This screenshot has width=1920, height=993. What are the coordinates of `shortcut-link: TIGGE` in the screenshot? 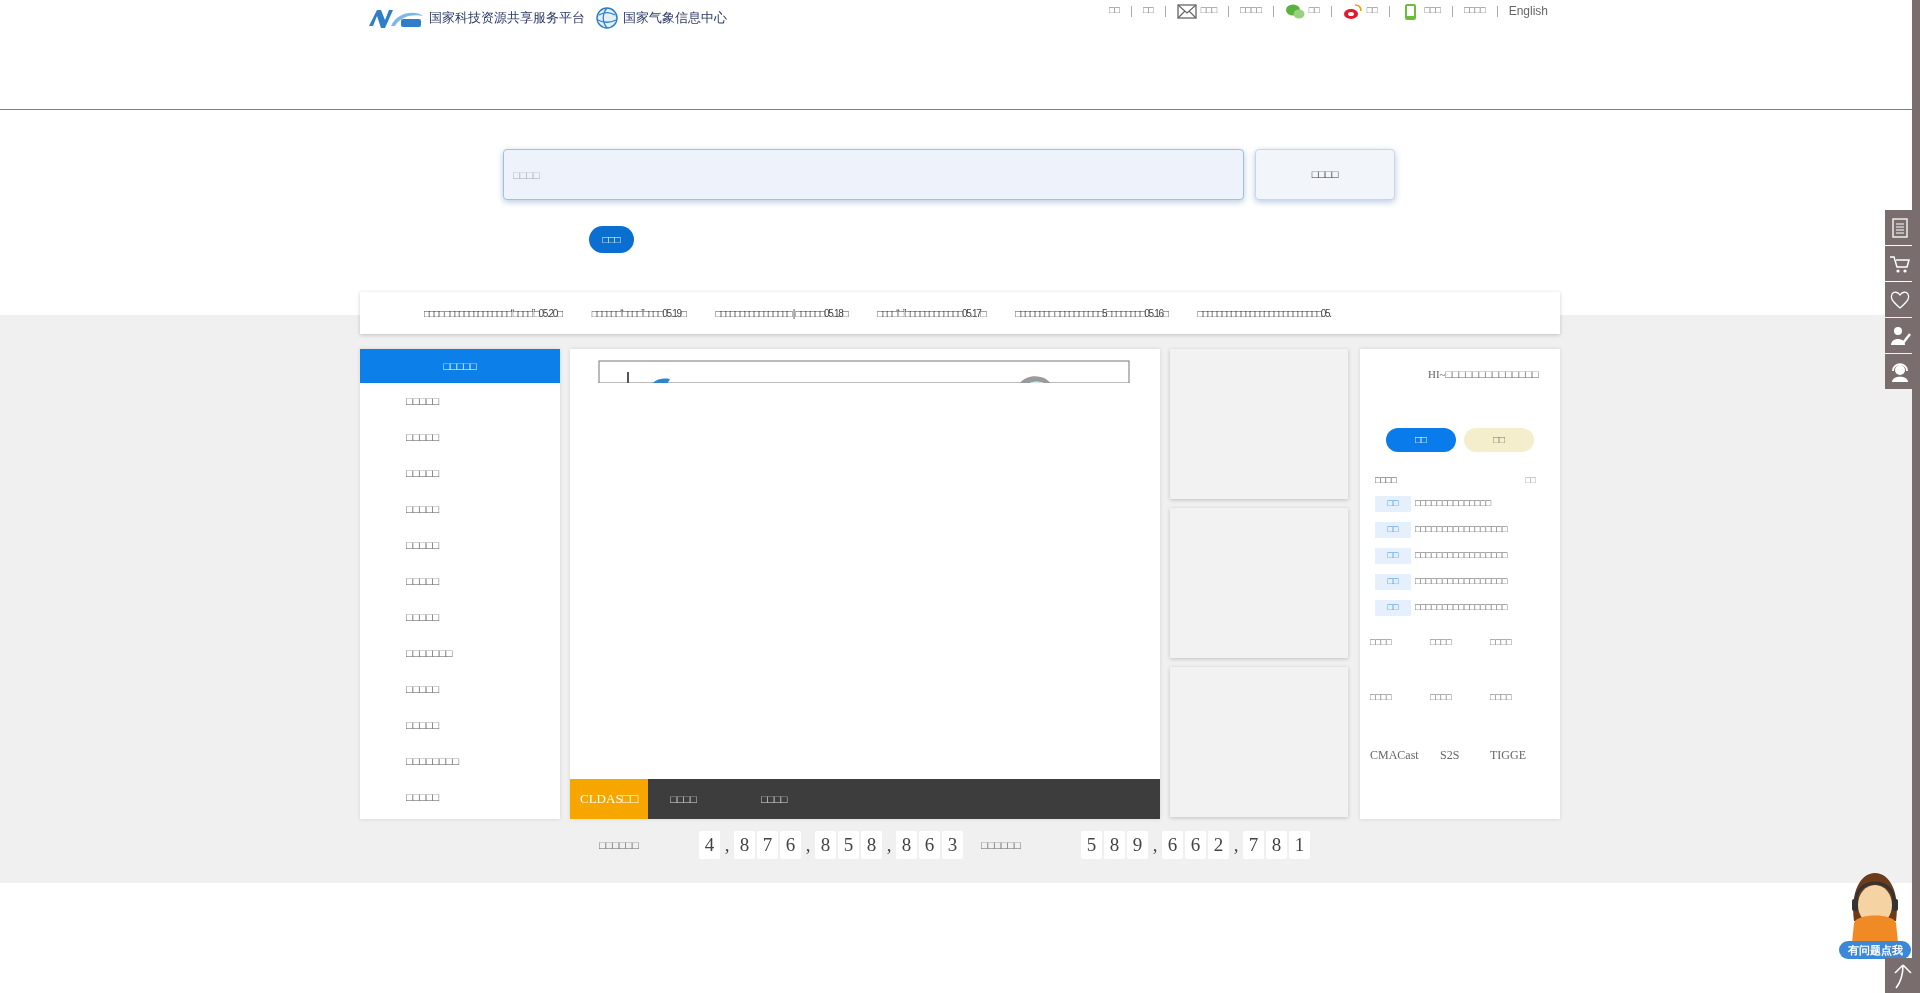 It's located at (1519, 773).